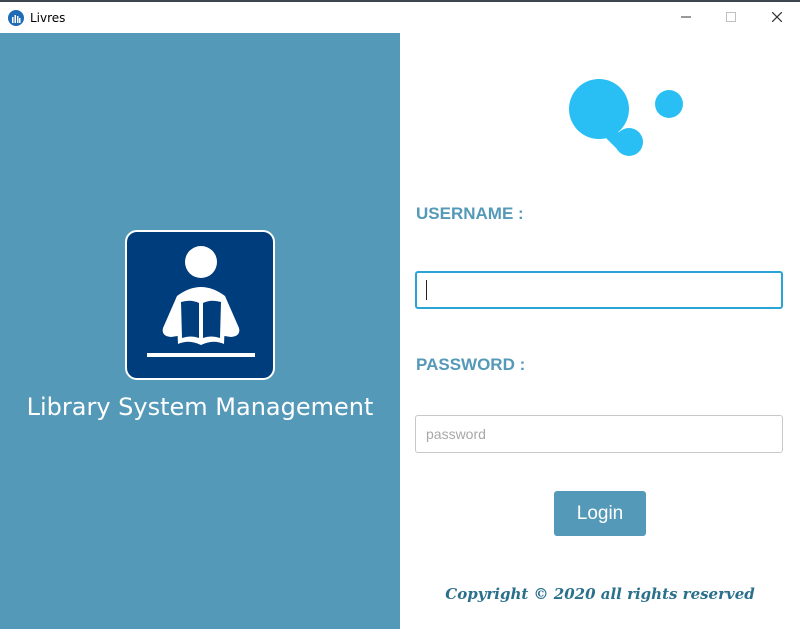 Image resolution: width=800 pixels, height=629 pixels. I want to click on maximize-button, so click(731, 17).